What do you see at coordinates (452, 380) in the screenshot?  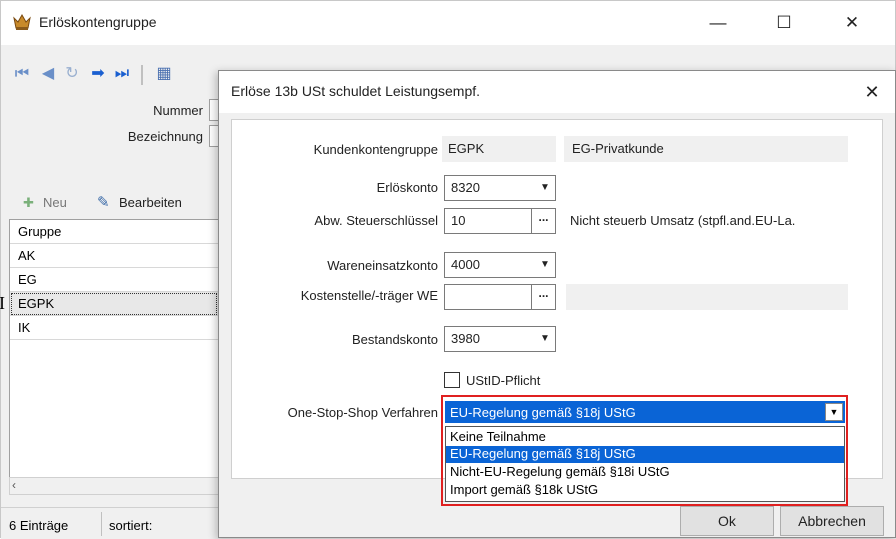 I see `ustid-checkbox` at bounding box center [452, 380].